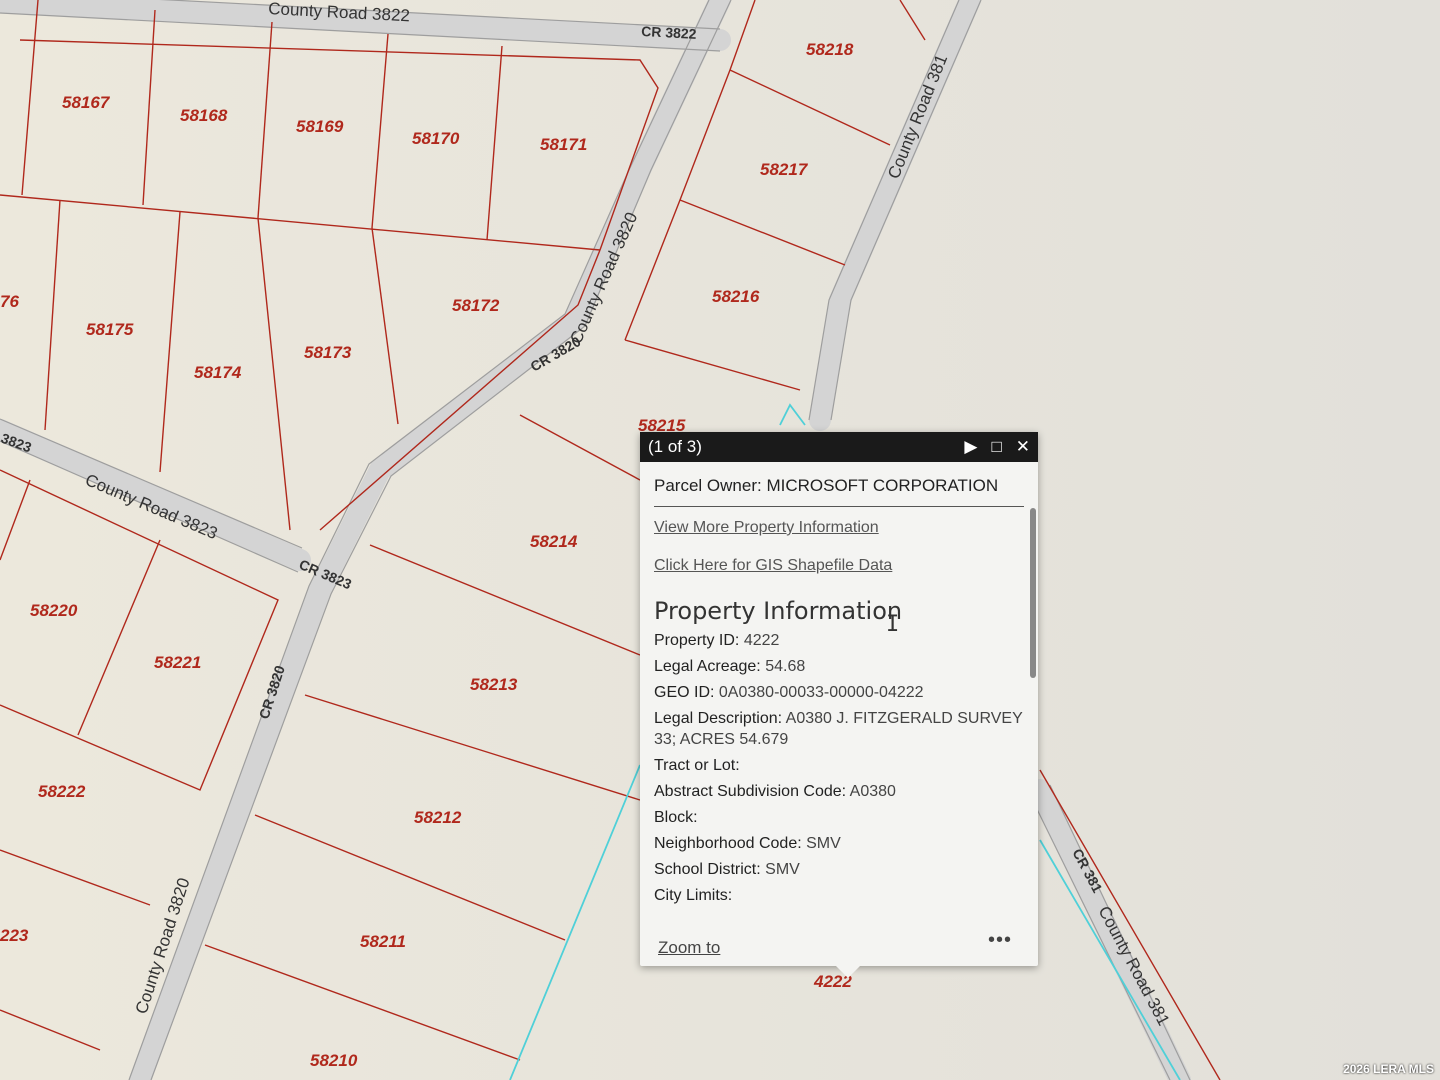 This screenshot has height=1080, width=1440. What do you see at coordinates (554, 541) in the screenshot?
I see `parcel-label: 58214` at bounding box center [554, 541].